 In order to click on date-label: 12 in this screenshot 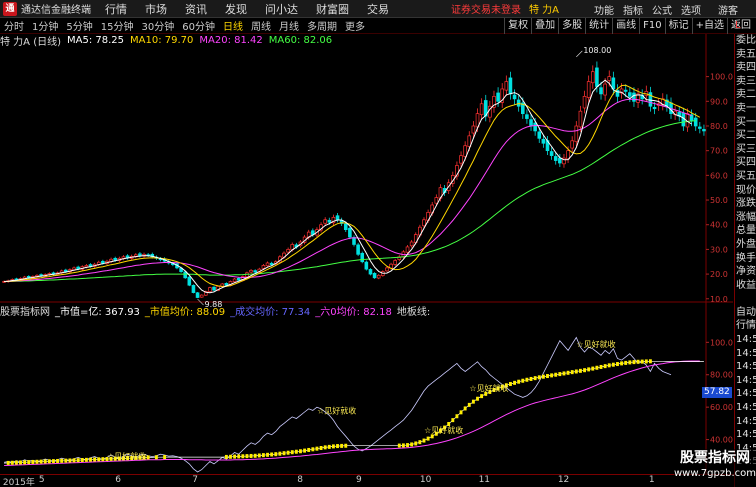, I will do `click(563, 480)`.